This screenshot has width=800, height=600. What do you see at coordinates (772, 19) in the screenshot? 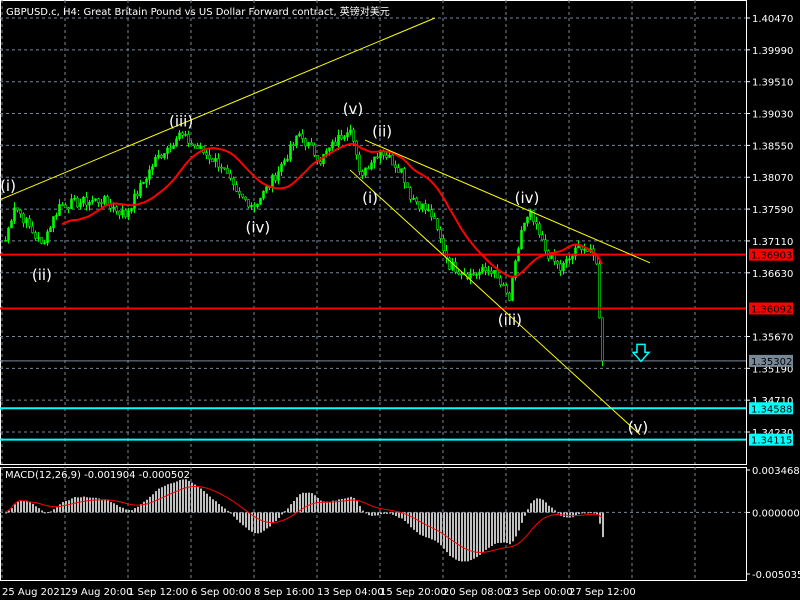
I see `price-tick-label: 1.40470` at bounding box center [772, 19].